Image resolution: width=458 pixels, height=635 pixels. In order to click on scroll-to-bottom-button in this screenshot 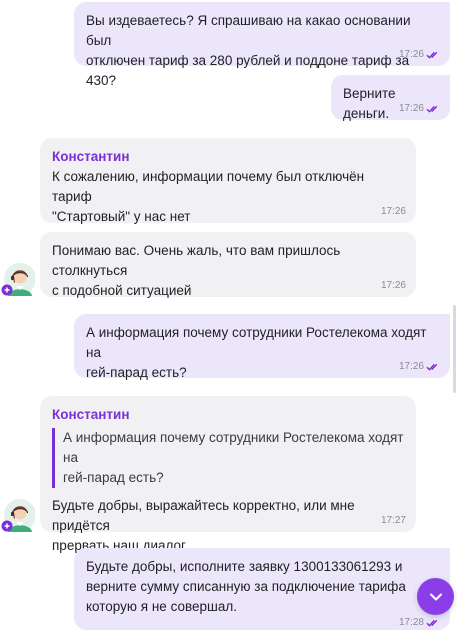, I will do `click(435, 596)`.